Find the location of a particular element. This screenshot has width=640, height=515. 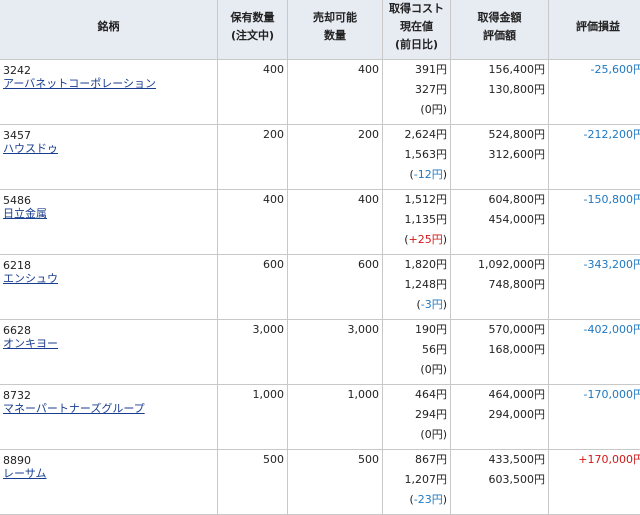

price-cell: 867円1,207円(-23円) is located at coordinates (417, 482).